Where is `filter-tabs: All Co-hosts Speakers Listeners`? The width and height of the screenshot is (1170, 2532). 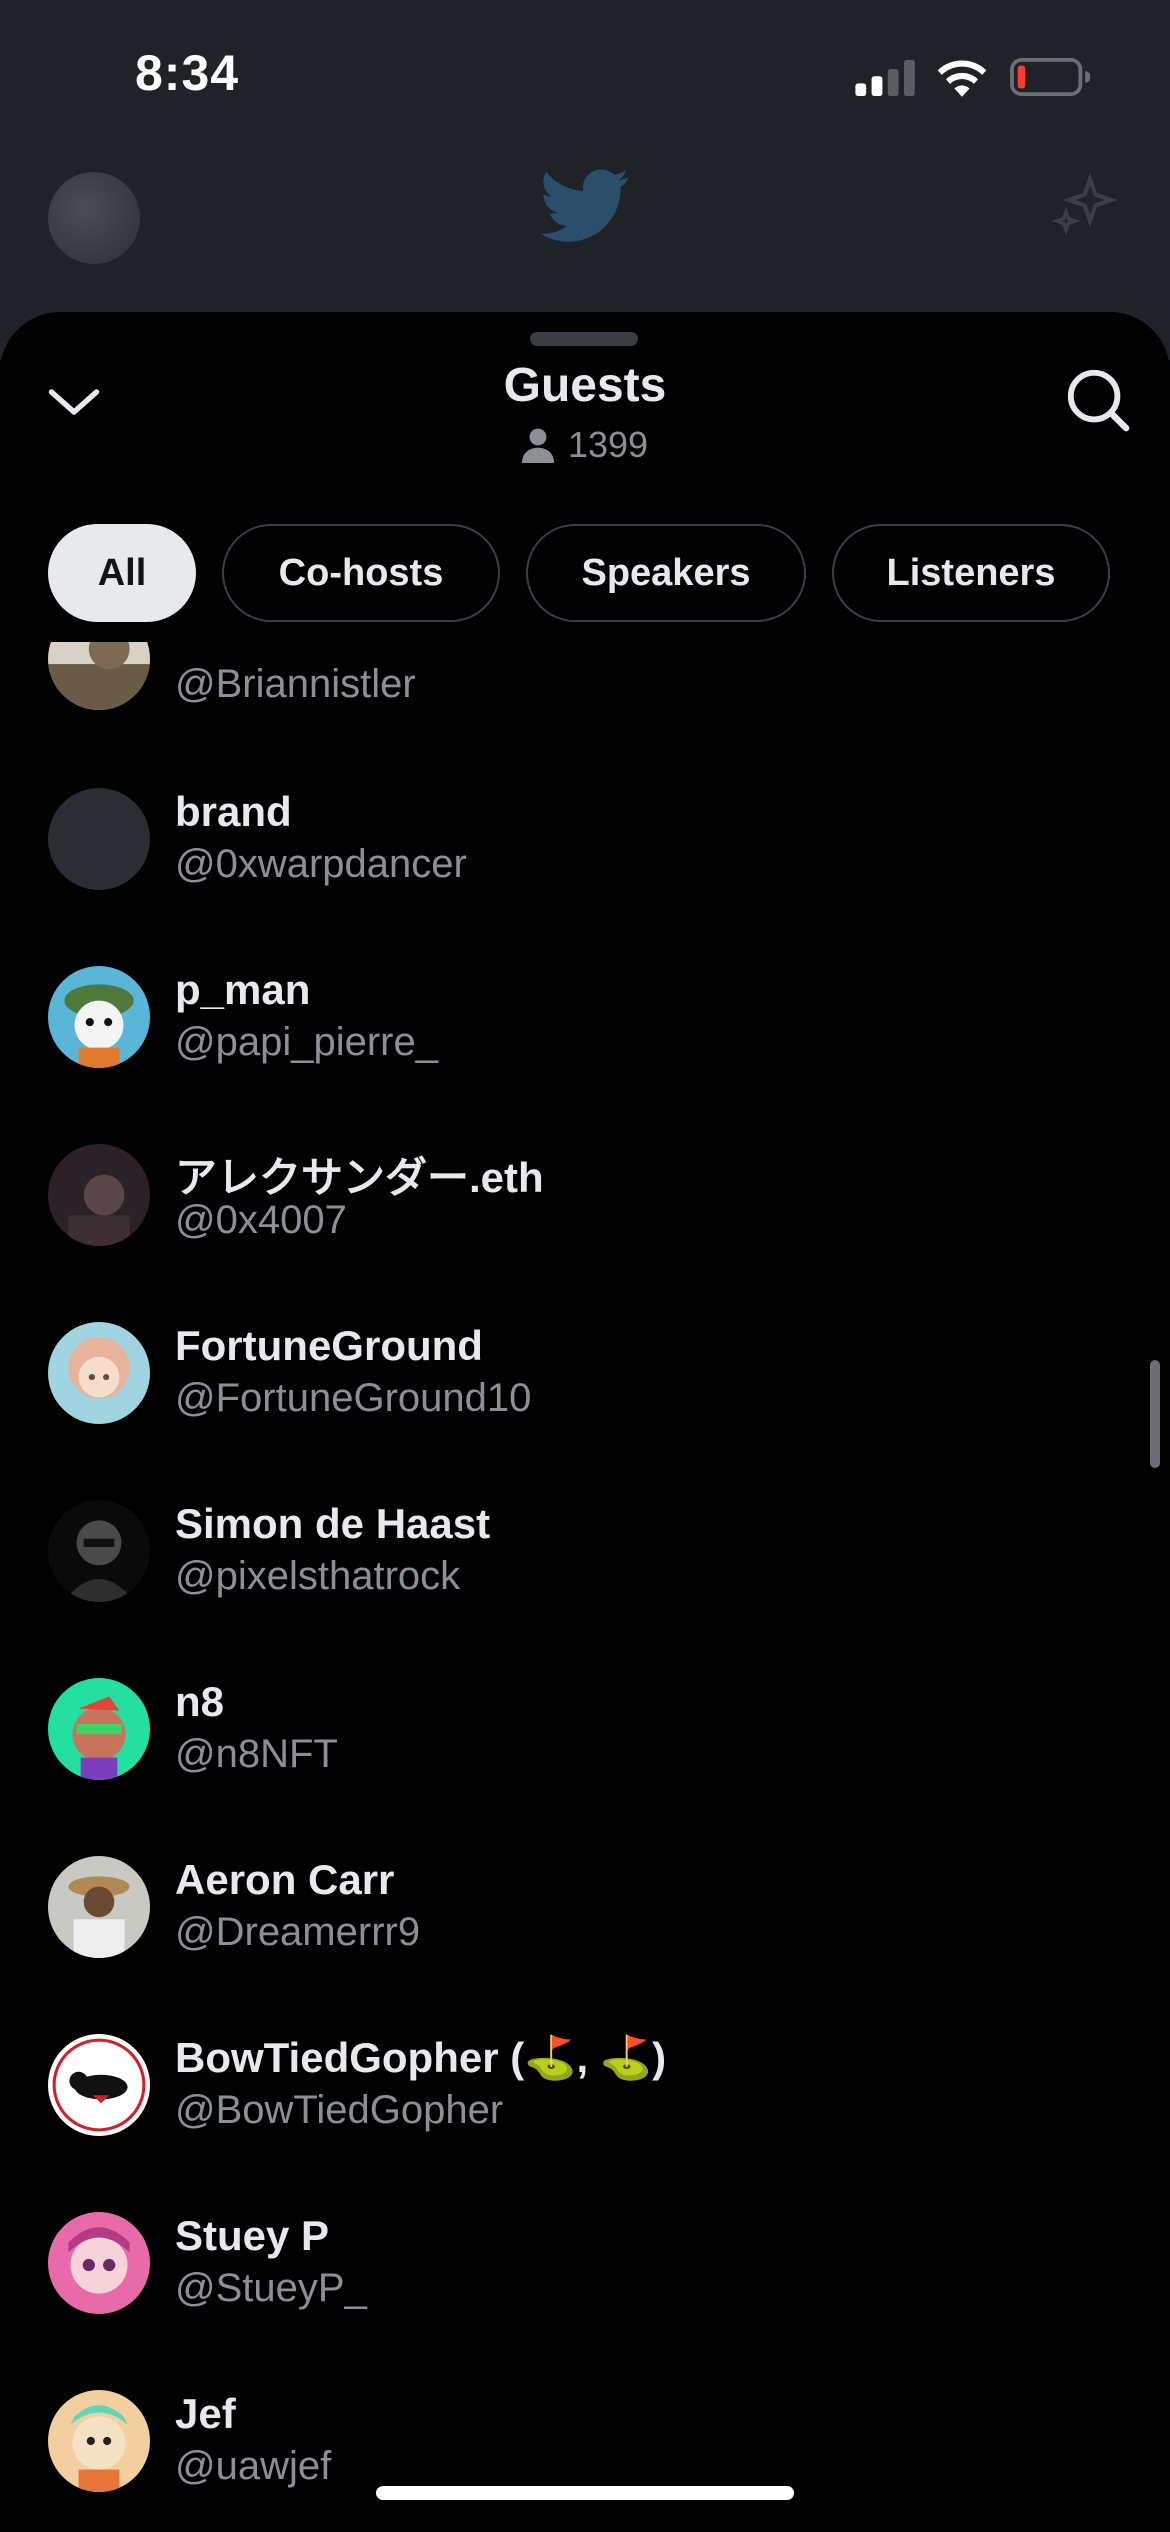
filter-tabs: All Co-hosts Speakers Listeners is located at coordinates (579, 573).